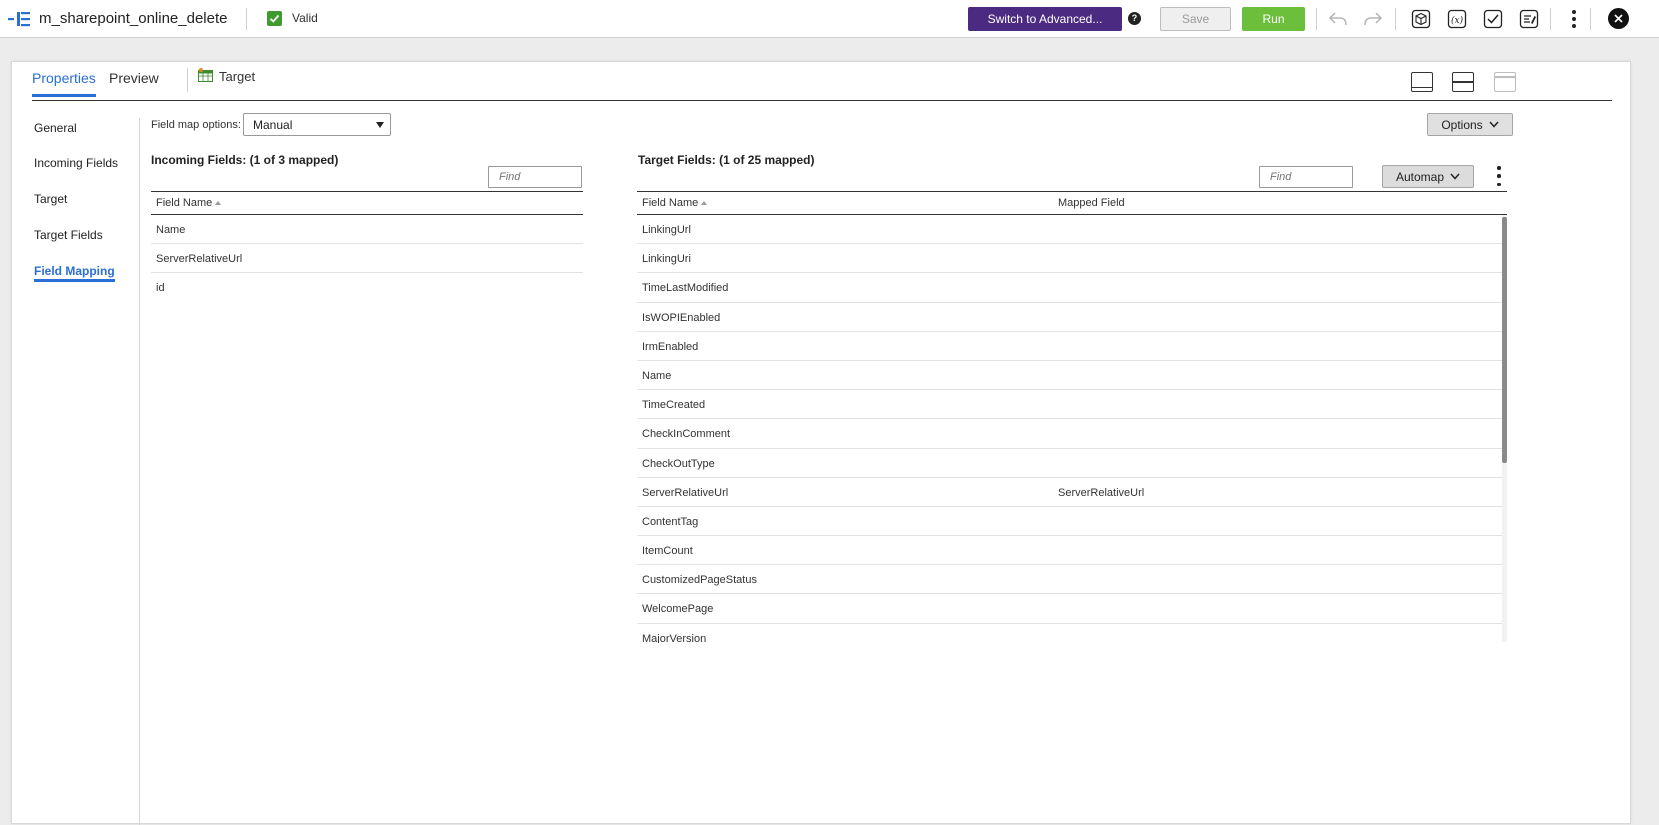 Image resolution: width=1659 pixels, height=825 pixels. Describe the element at coordinates (1499, 176) in the screenshot. I see `target-more-menu-icon` at that location.